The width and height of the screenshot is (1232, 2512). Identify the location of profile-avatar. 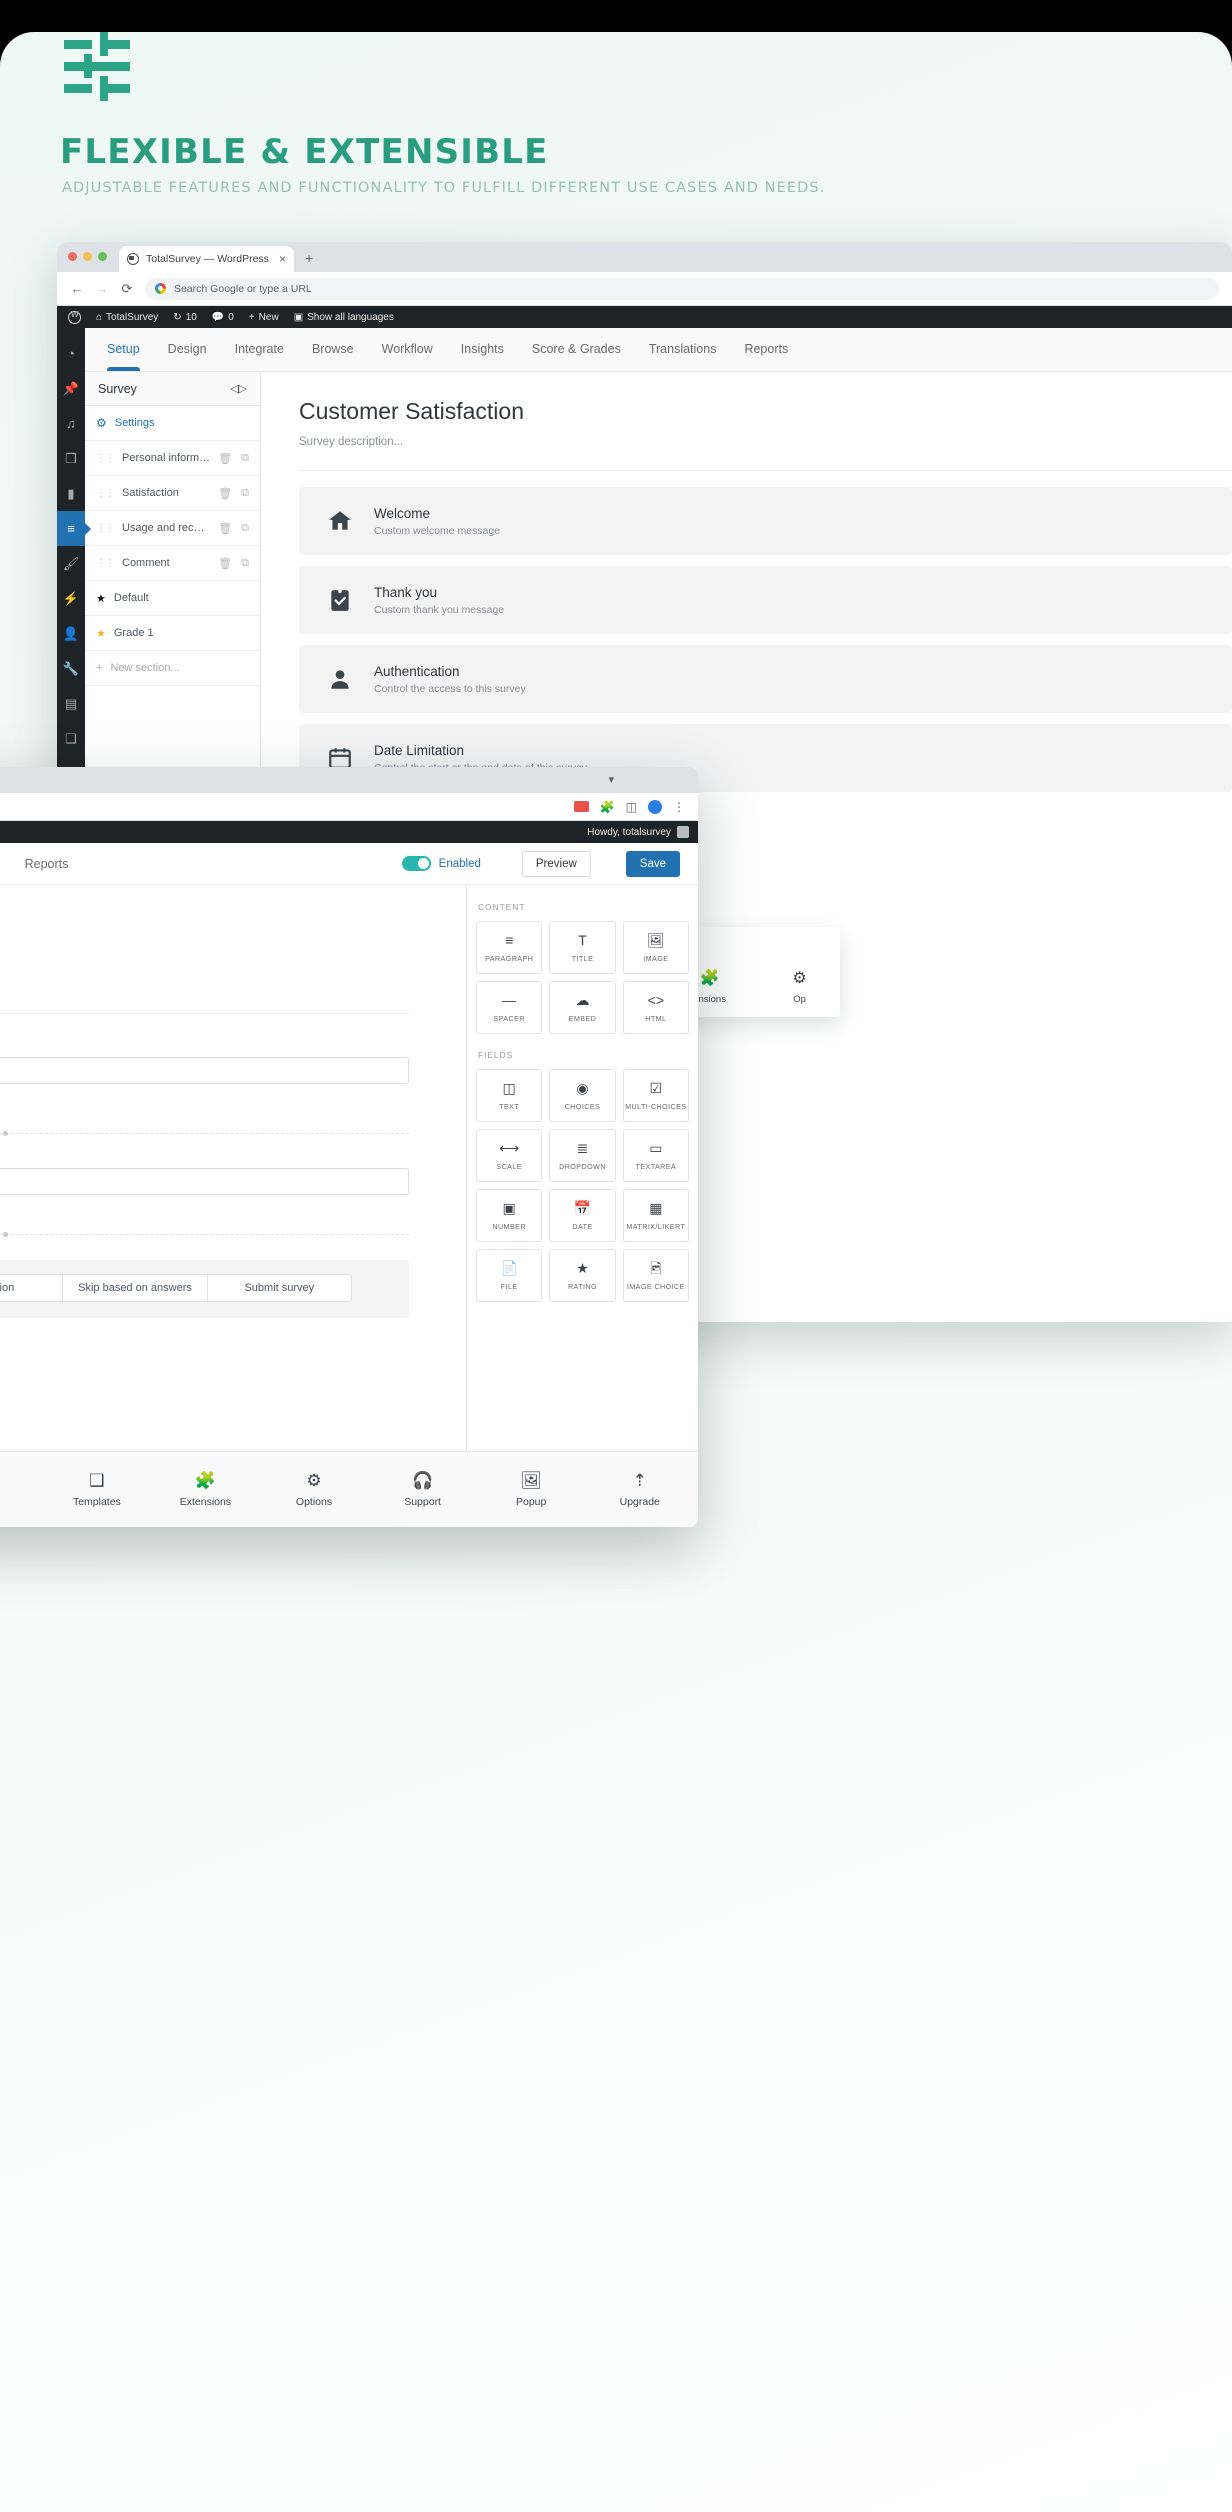
(655, 806).